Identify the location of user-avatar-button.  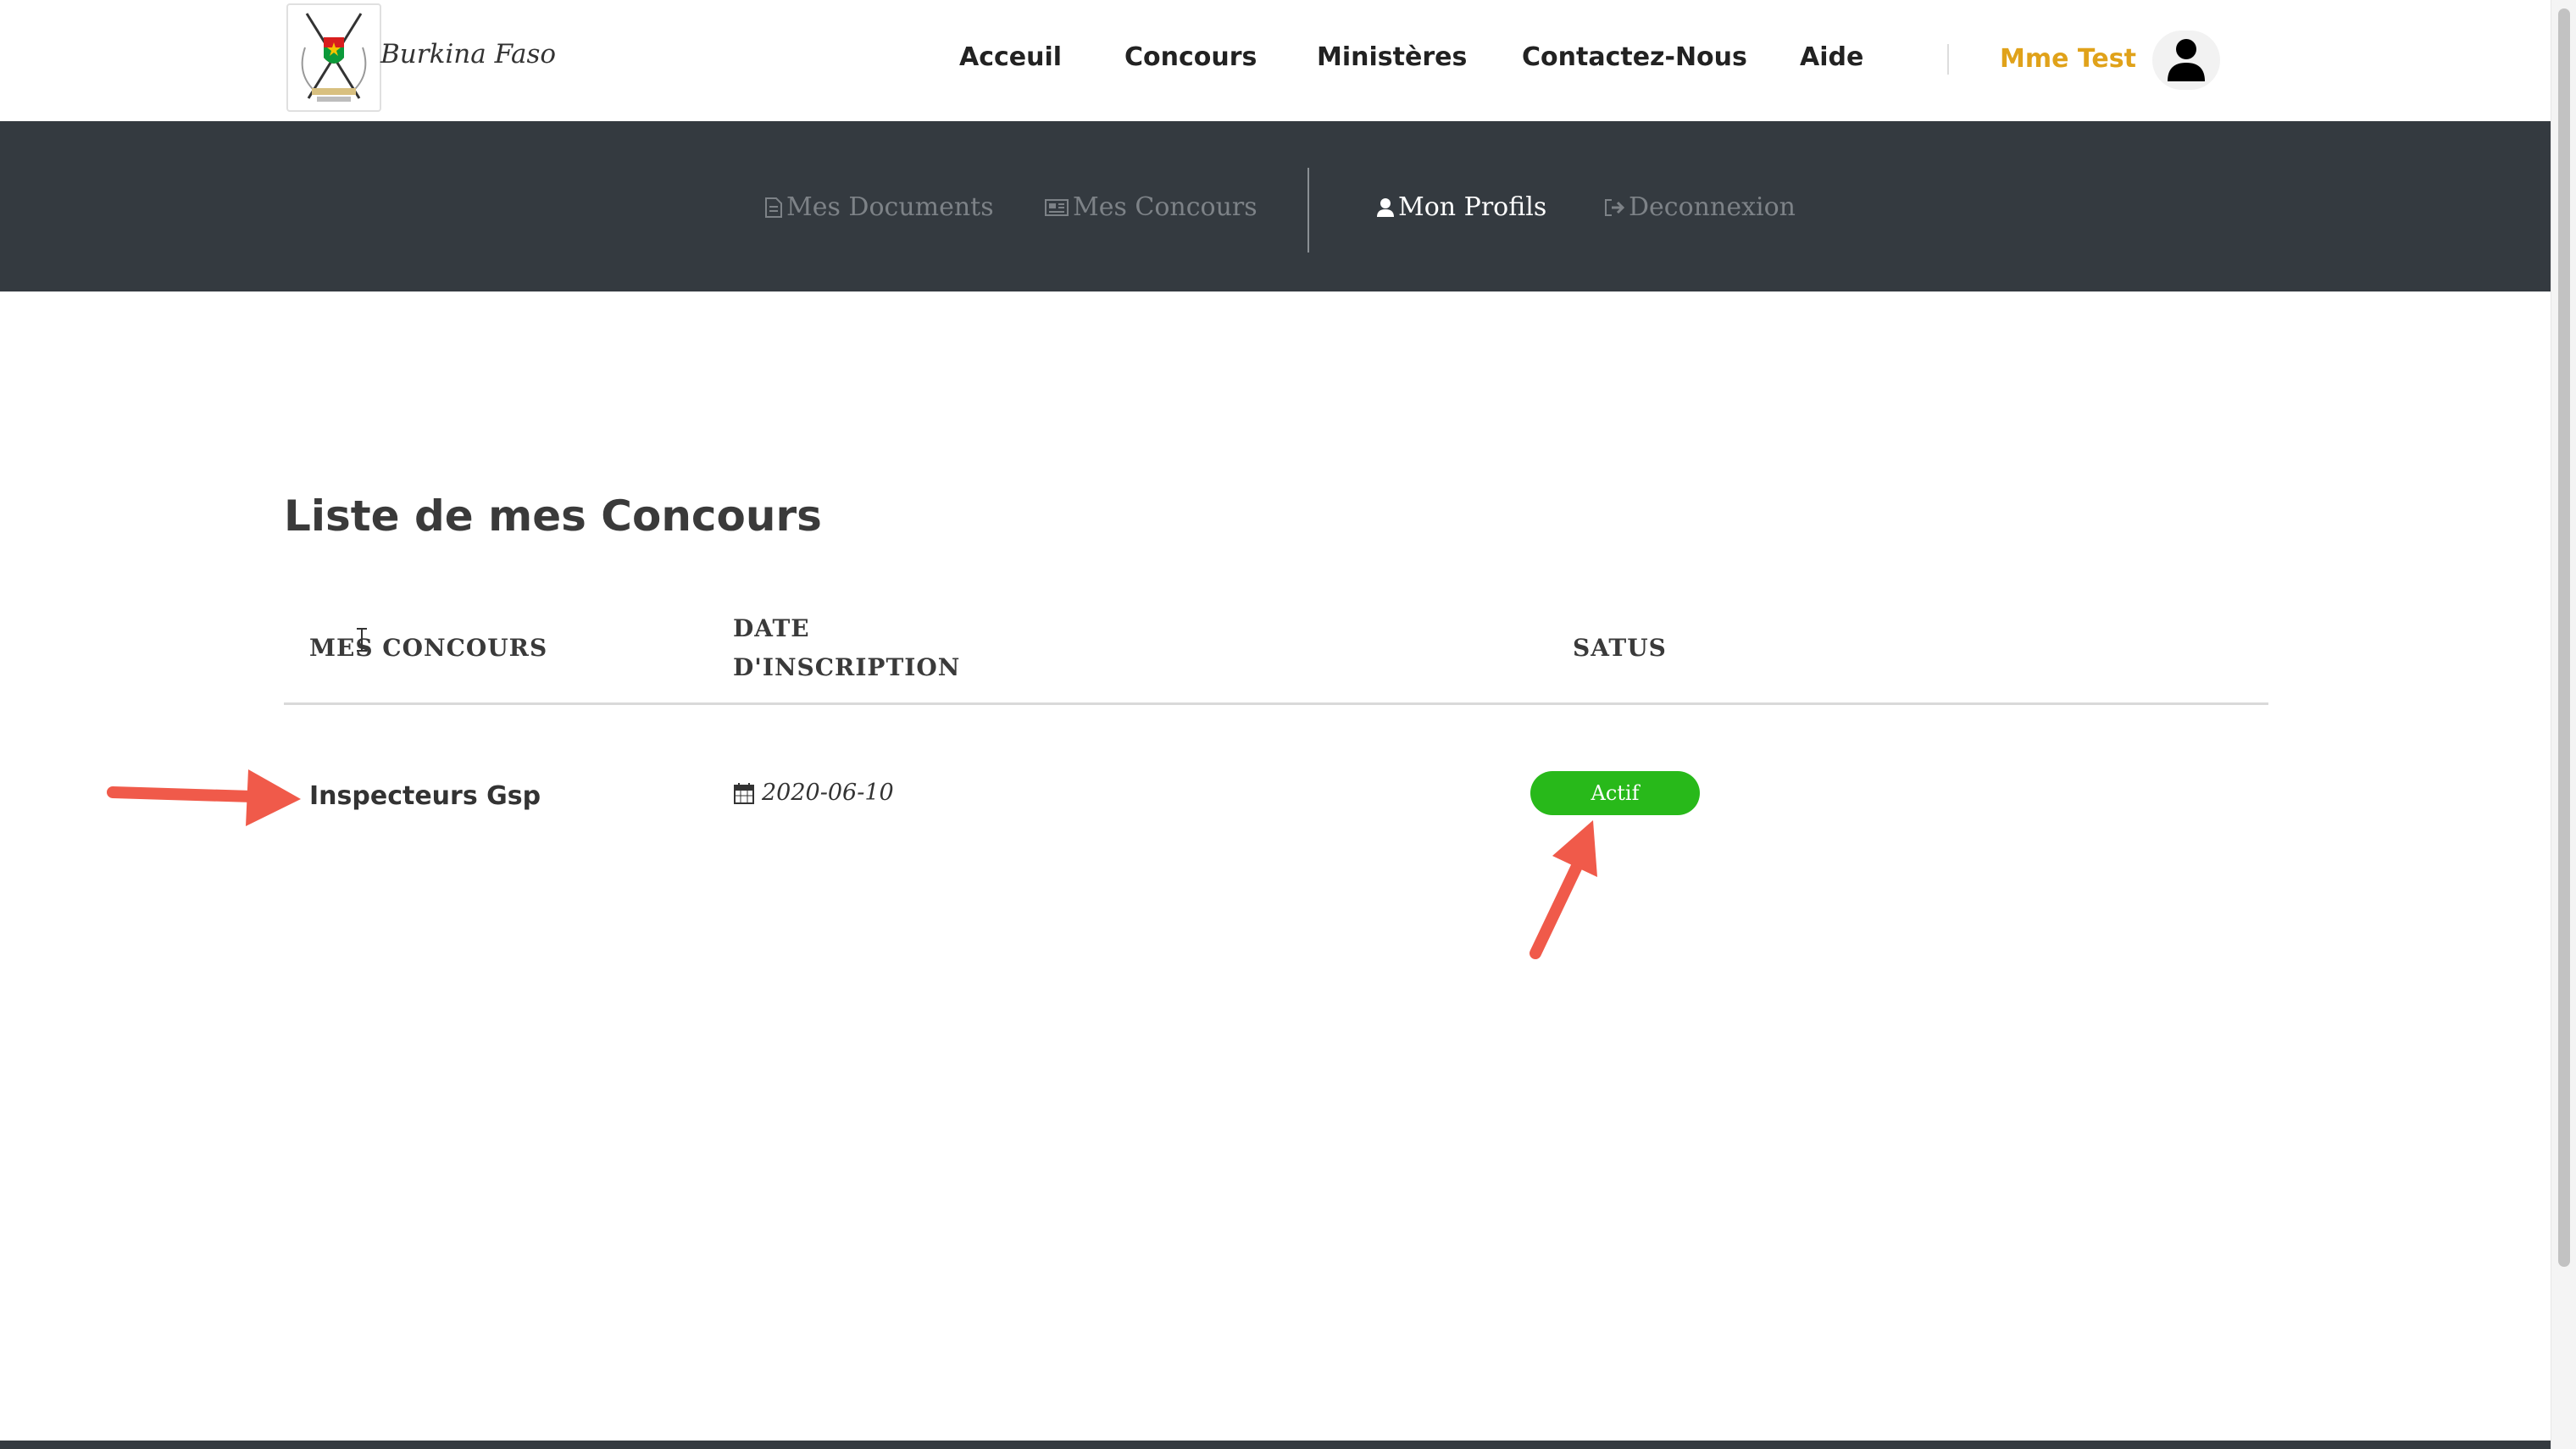
(2186, 60).